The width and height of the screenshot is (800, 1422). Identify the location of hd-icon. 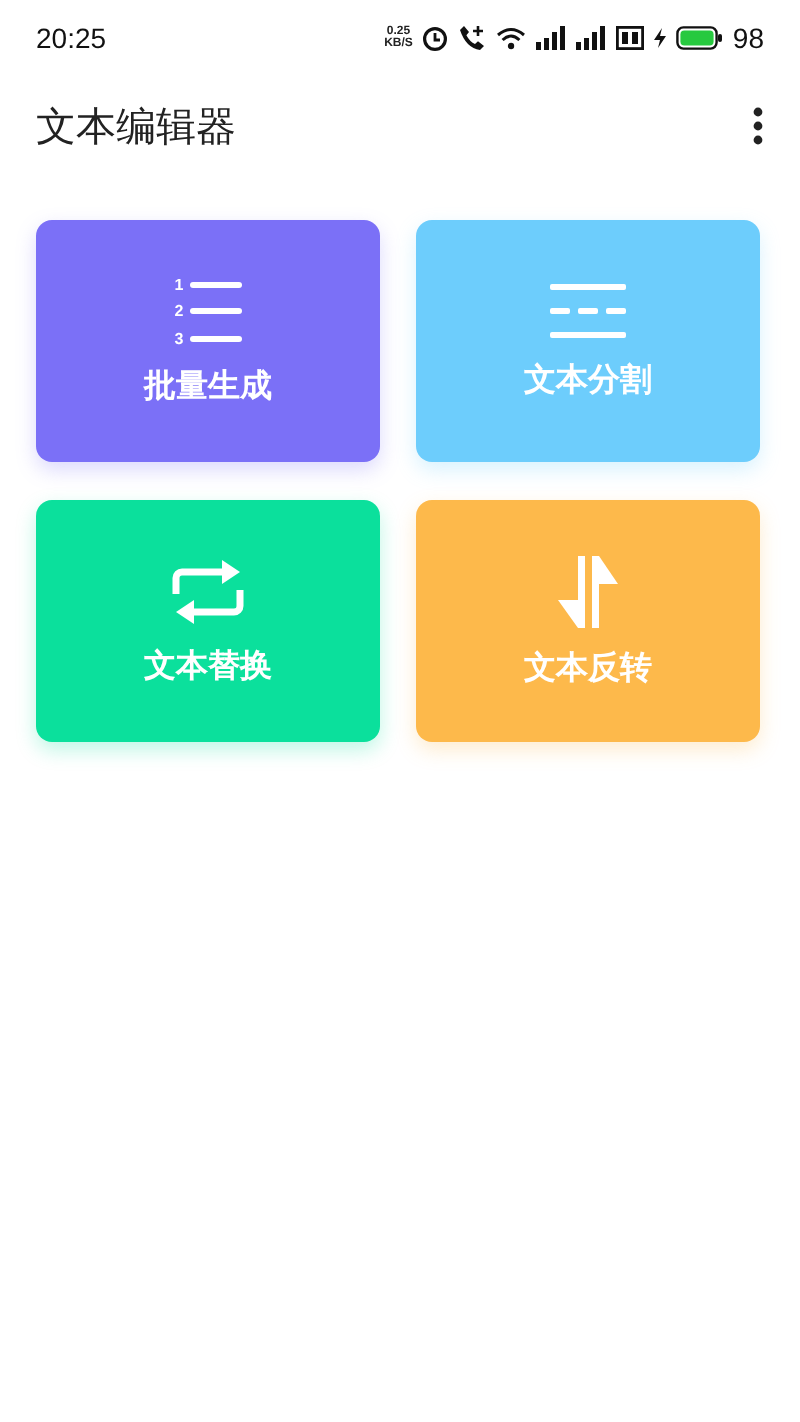
(630, 38).